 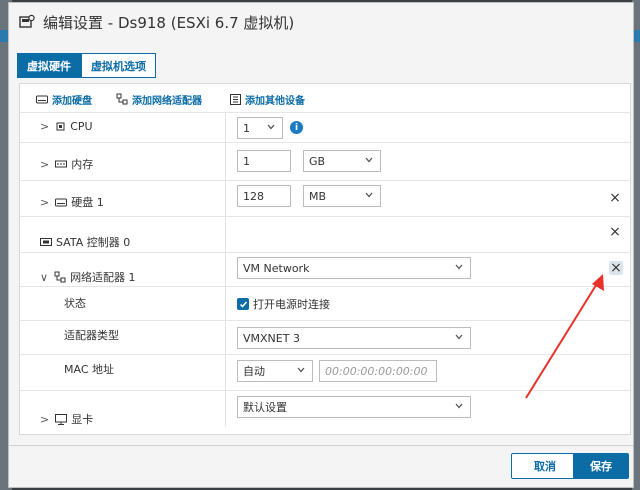 I want to click on disk-row: > 硬盘 1 128 MB ×, so click(x=325, y=198).